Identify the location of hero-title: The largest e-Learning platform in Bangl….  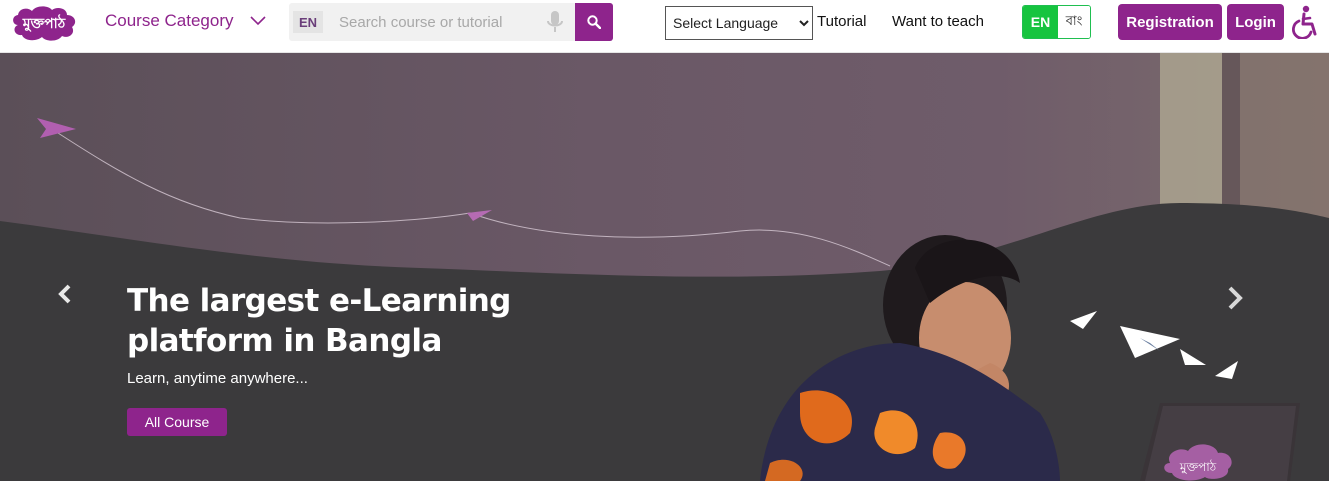
(319, 321).